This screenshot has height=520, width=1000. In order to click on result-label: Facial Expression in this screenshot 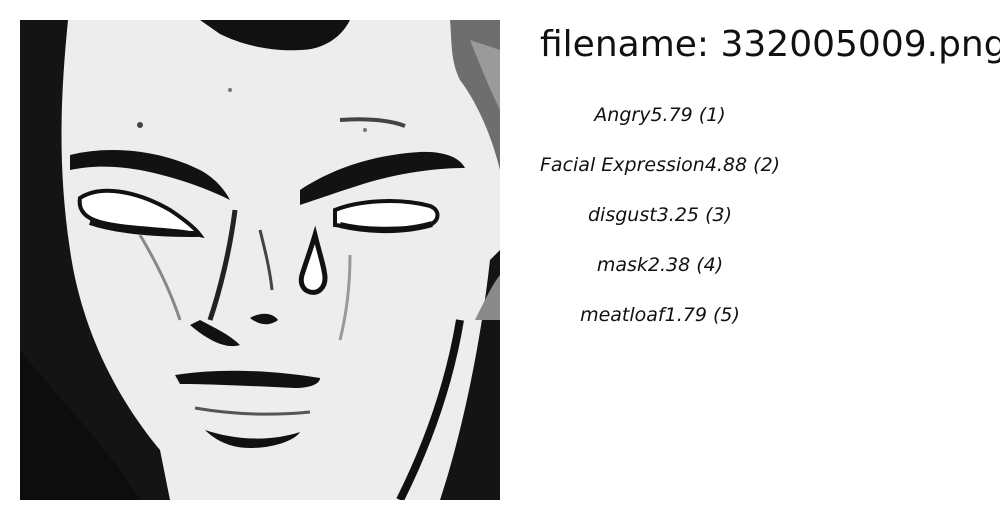, I will do `click(622, 165)`.